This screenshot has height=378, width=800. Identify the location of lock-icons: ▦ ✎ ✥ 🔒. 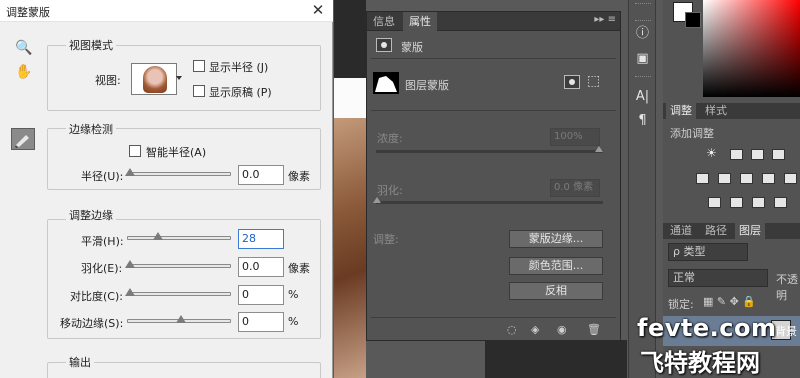
(729, 301).